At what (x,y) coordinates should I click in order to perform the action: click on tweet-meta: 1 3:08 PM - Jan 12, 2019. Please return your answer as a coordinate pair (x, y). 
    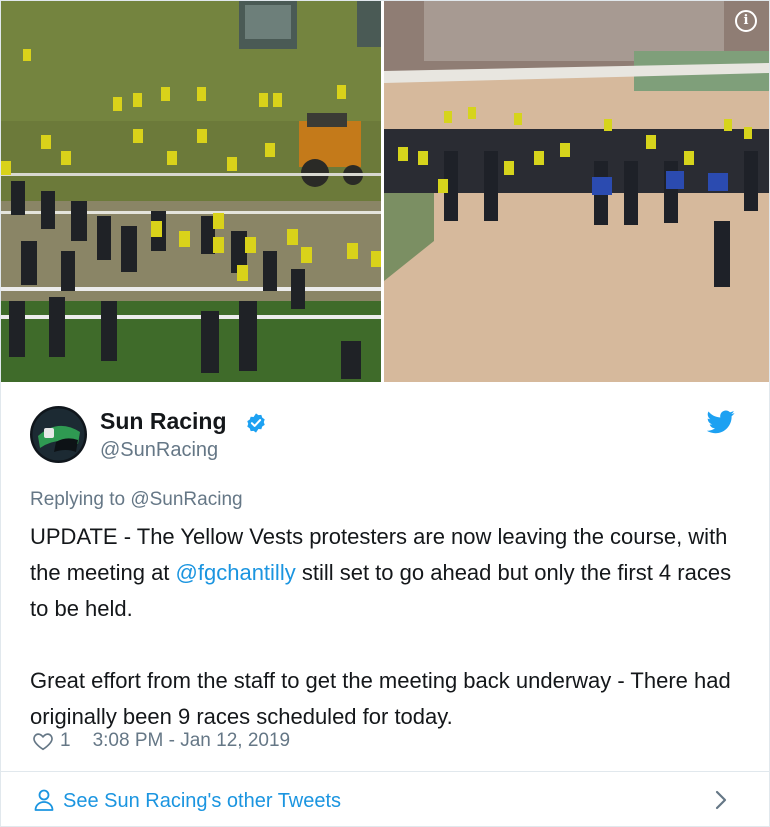
    Looking at the image, I should click on (161, 741).